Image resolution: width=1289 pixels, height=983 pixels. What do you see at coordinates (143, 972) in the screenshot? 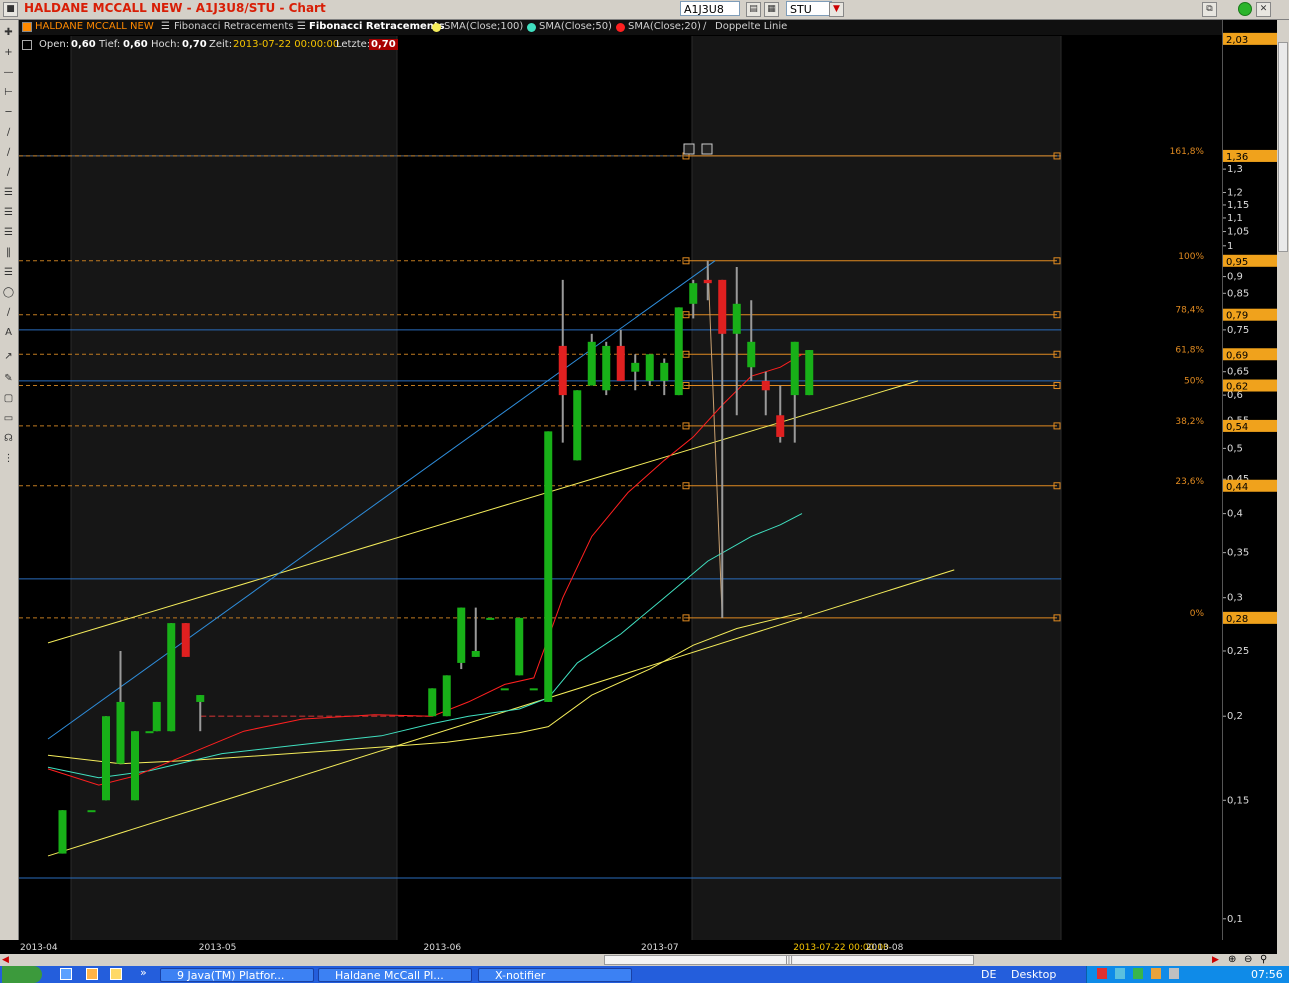
I see `quicklaunch-more-icon: »` at bounding box center [143, 972].